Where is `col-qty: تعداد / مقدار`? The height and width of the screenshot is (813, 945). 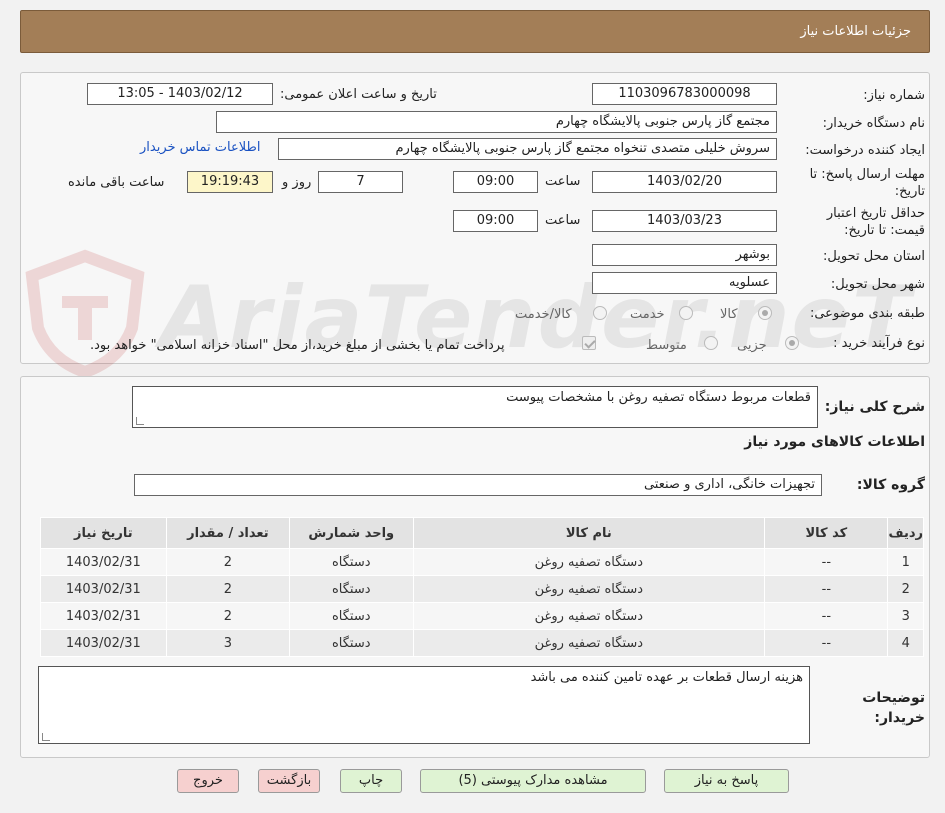
col-qty: تعداد / مقدار is located at coordinates (228, 533).